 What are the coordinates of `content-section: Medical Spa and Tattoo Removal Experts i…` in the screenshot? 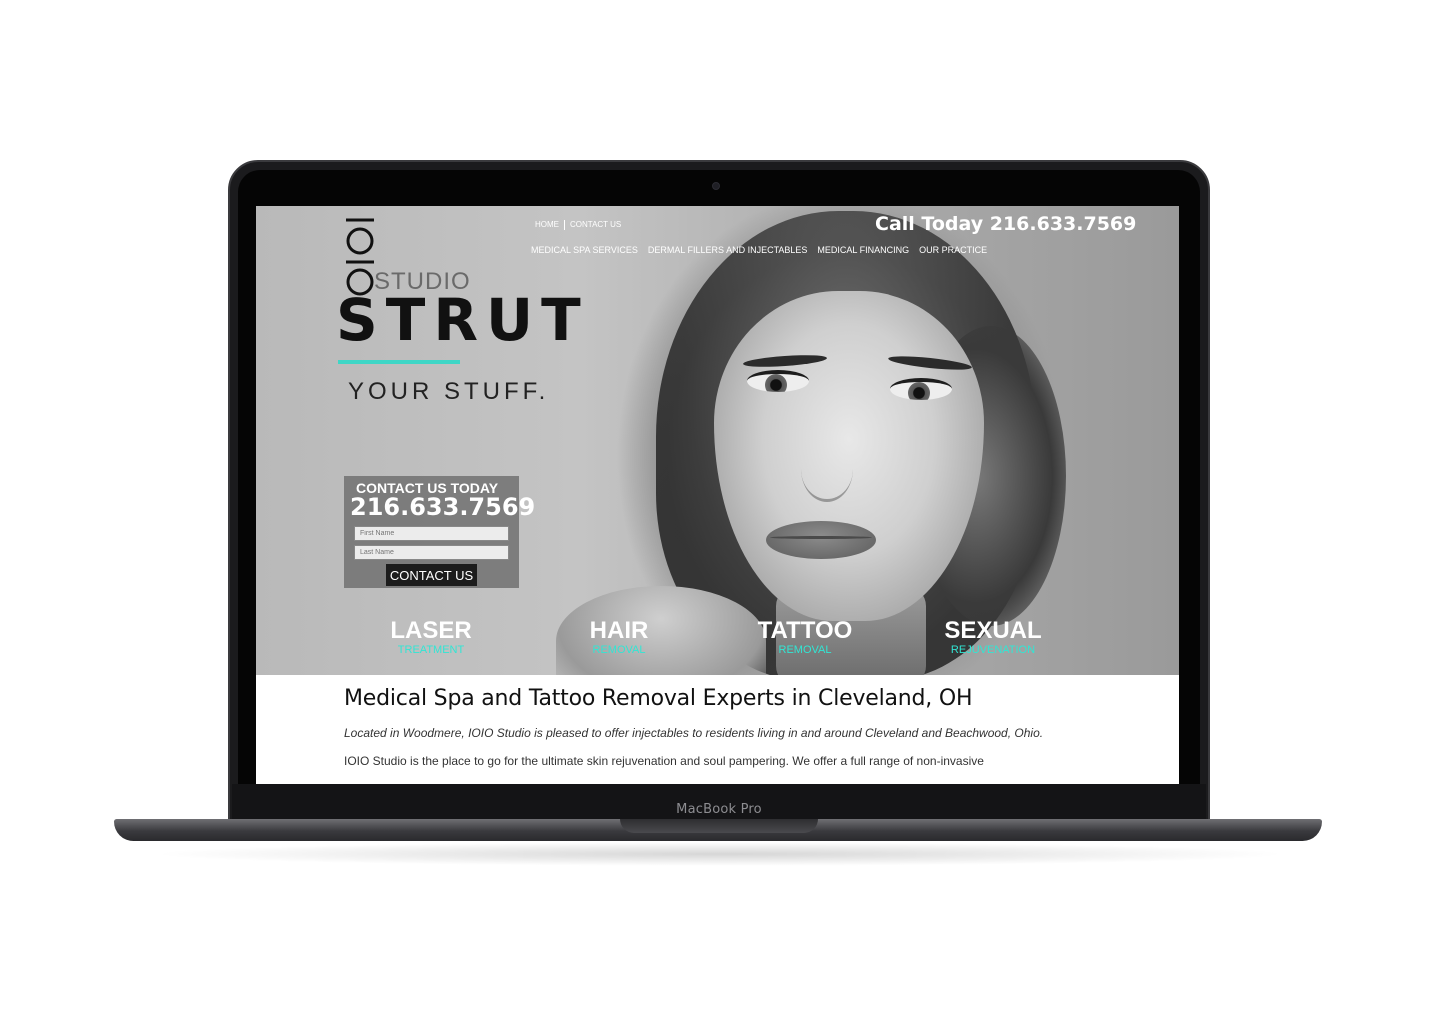 It's located at (714, 727).